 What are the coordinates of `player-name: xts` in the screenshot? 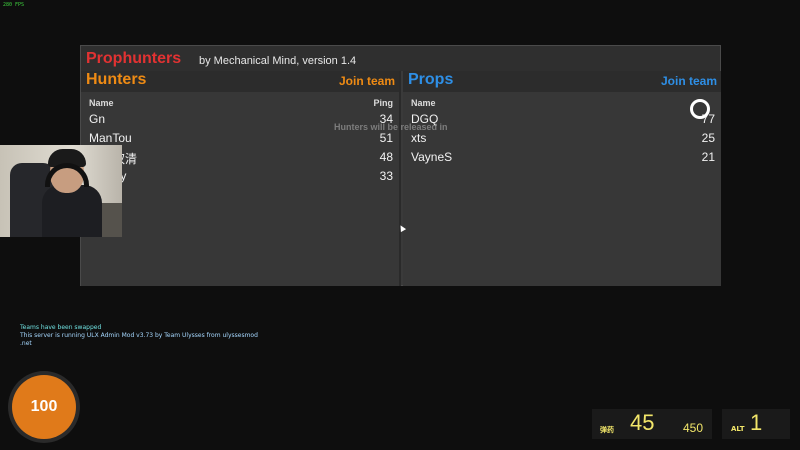 It's located at (419, 138).